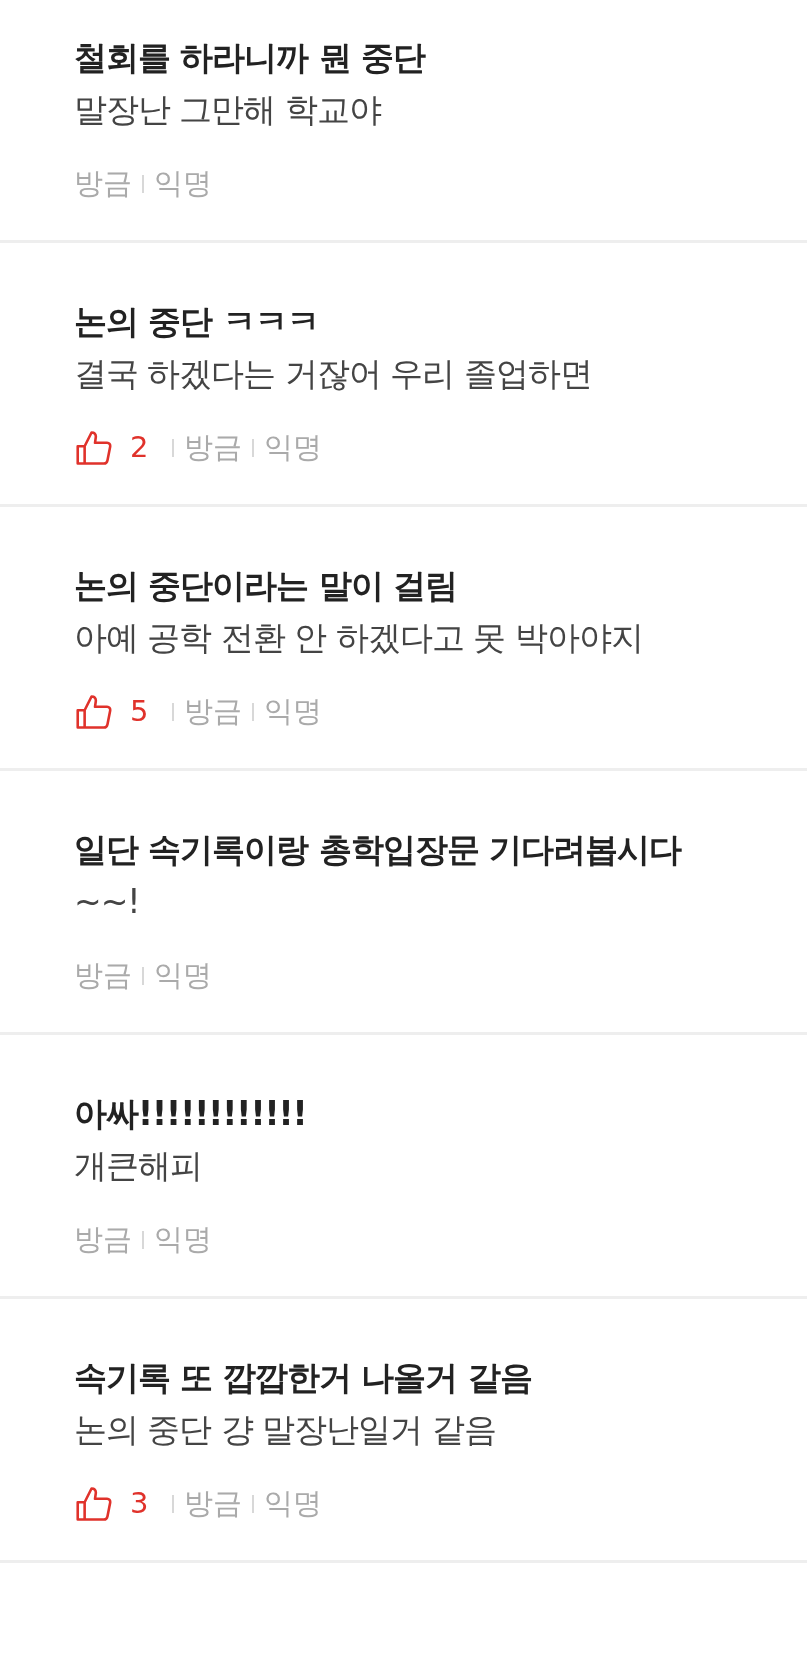 The height and width of the screenshot is (1656, 807). Describe the element at coordinates (190, 1114) in the screenshot. I see `post-title: 아싸!!!!!!!!!!!!` at that location.